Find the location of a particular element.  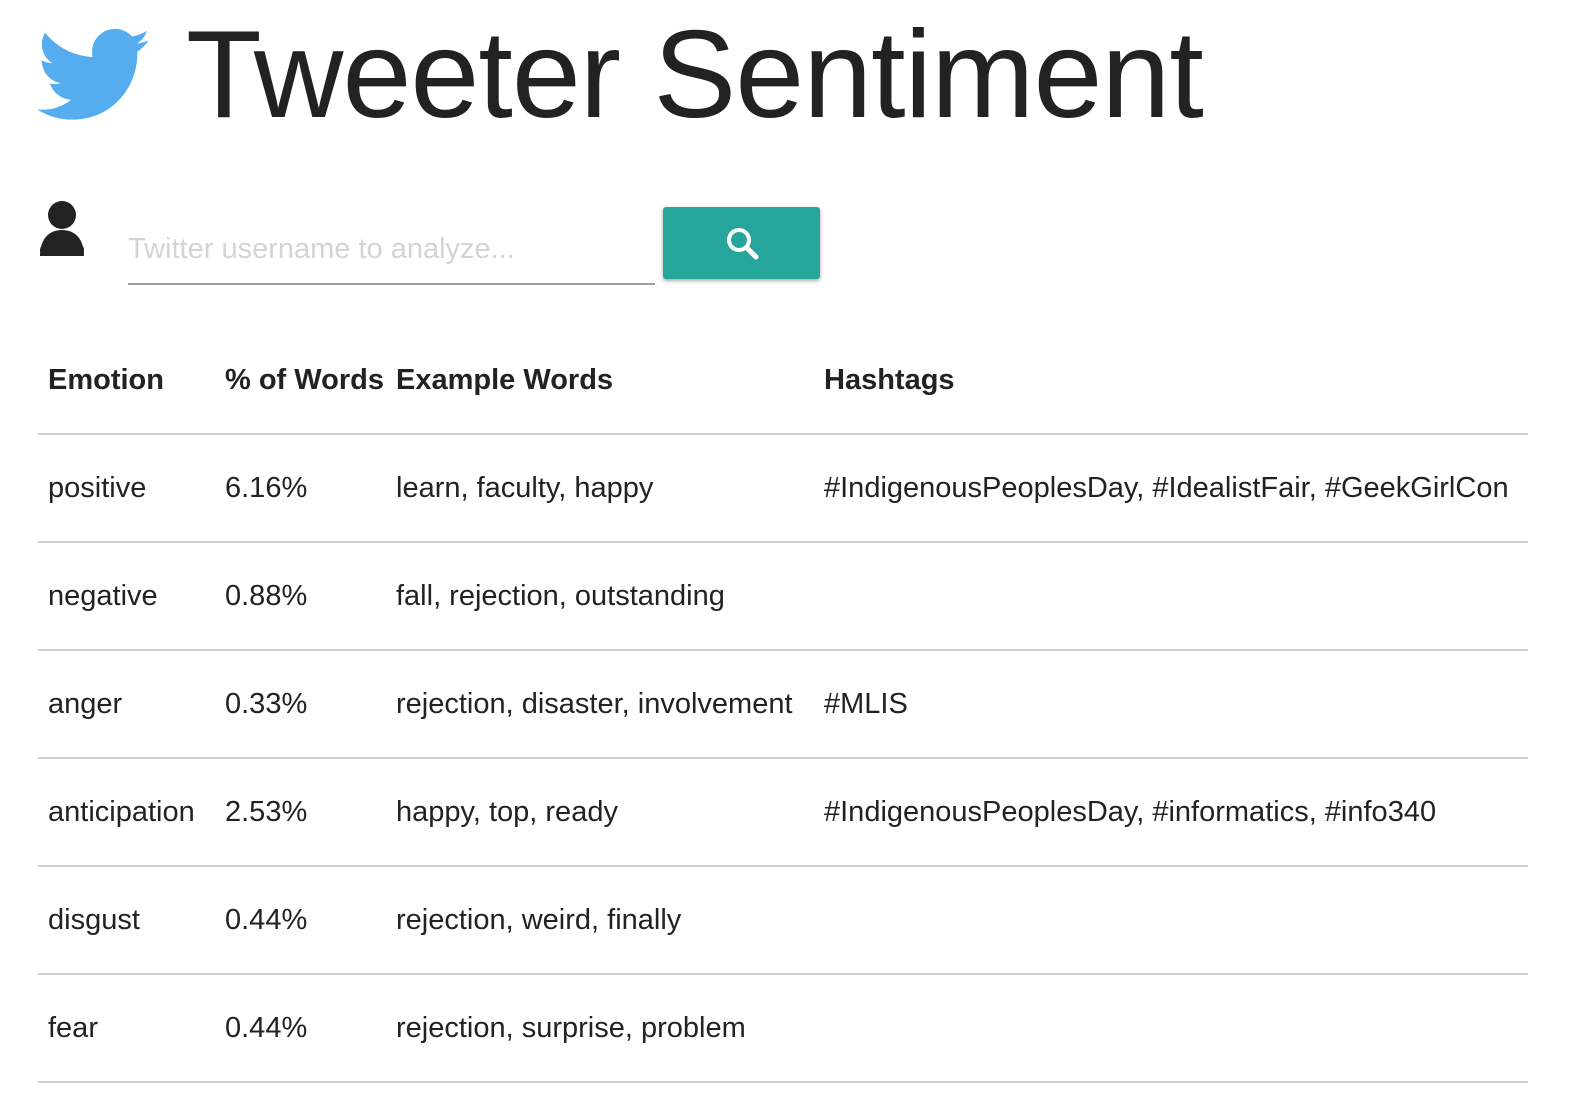

percent-cell: 0.33% is located at coordinates (266, 703).